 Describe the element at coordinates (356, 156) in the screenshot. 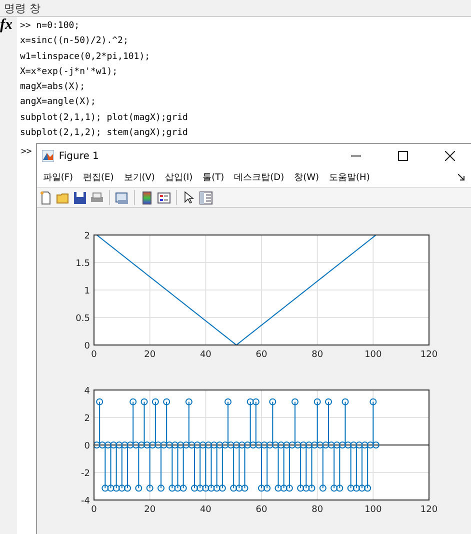

I see `minimize-icon` at that location.